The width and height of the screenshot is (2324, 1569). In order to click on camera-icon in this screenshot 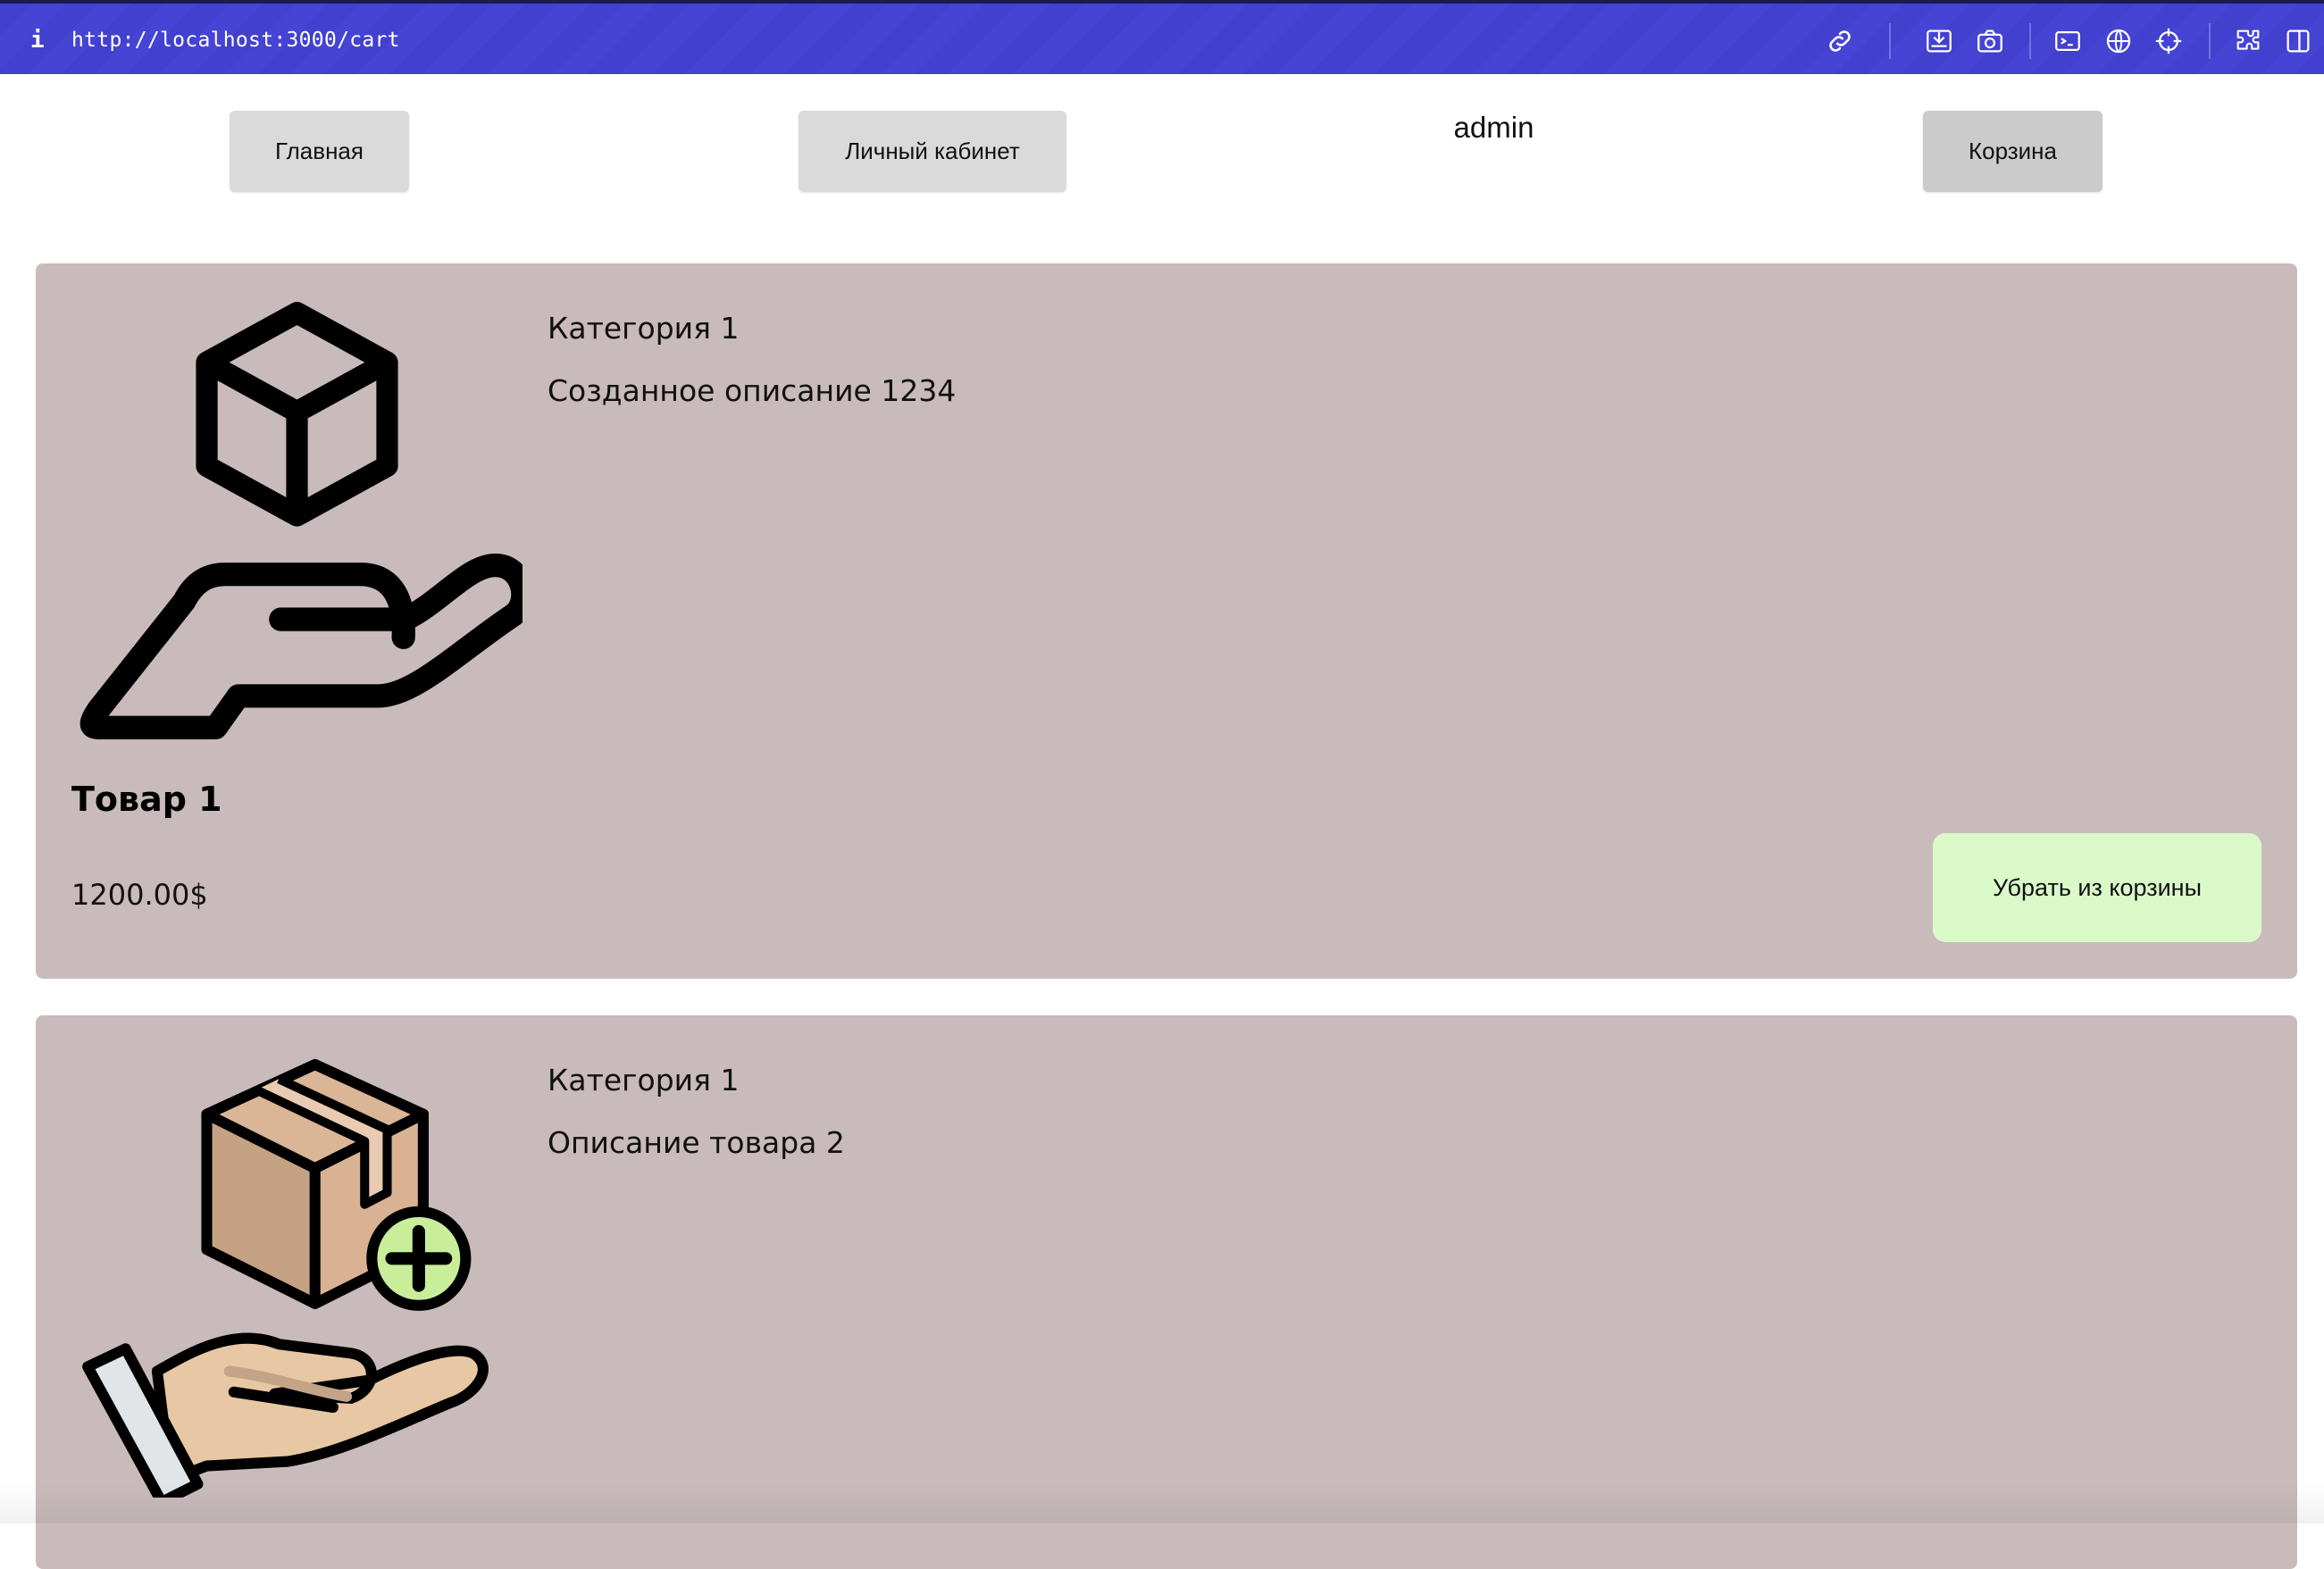, I will do `click(1990, 41)`.